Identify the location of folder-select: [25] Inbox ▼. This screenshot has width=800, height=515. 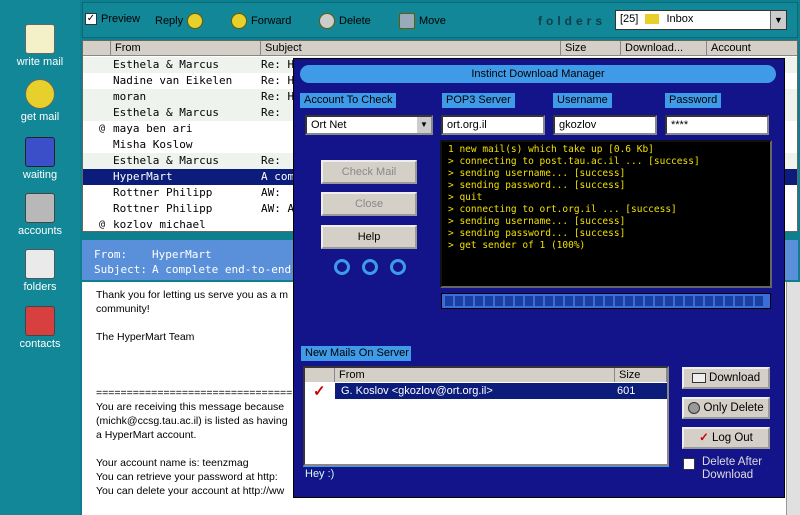
(701, 20).